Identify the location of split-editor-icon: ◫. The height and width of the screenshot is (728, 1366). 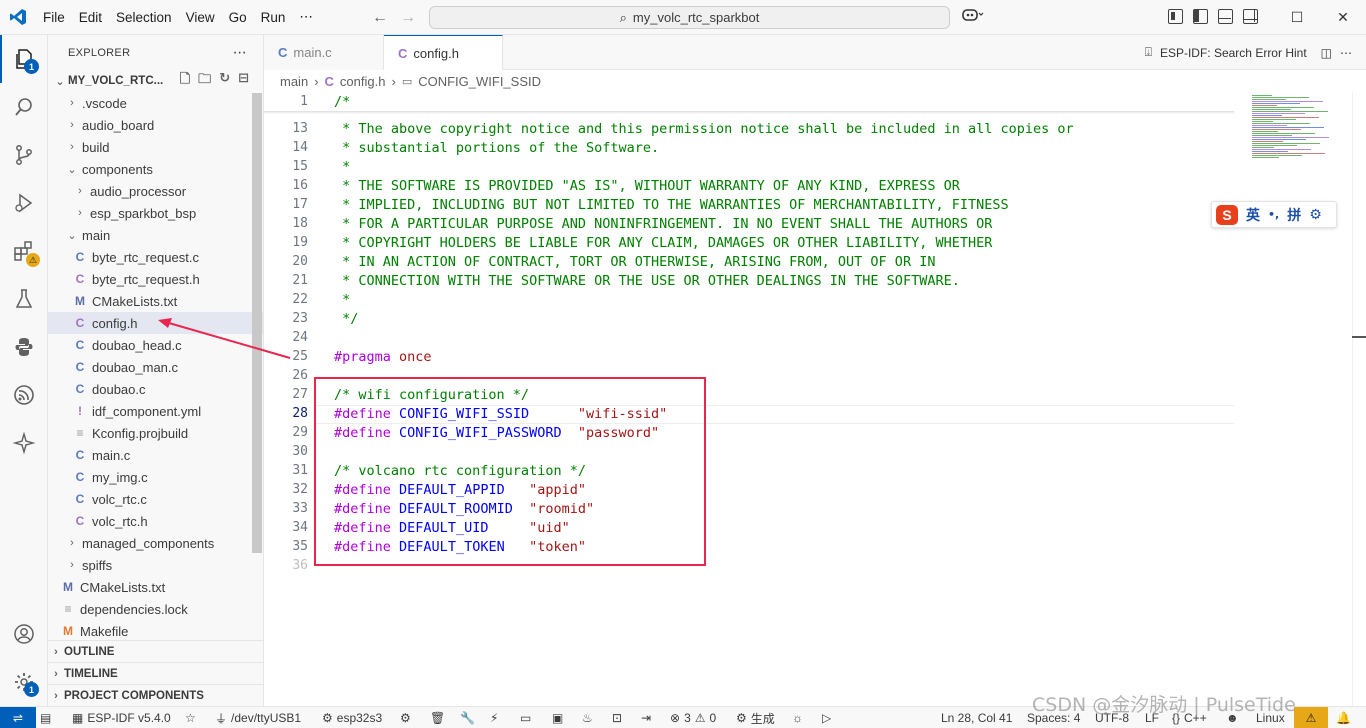
(1326, 53).